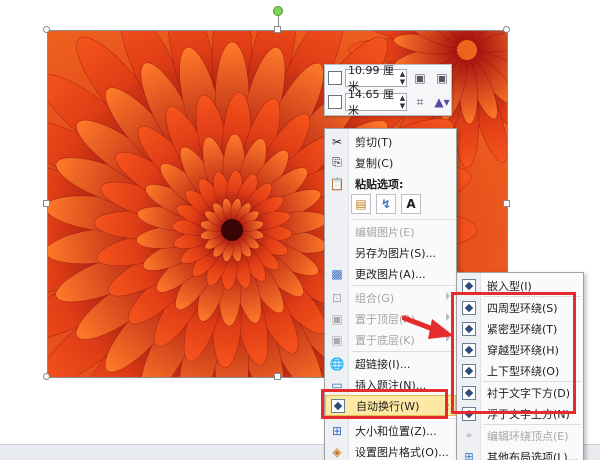 This screenshot has width=600, height=460. What do you see at coordinates (337, 451) in the screenshot?
I see `format-picture-icon: ◈` at bounding box center [337, 451].